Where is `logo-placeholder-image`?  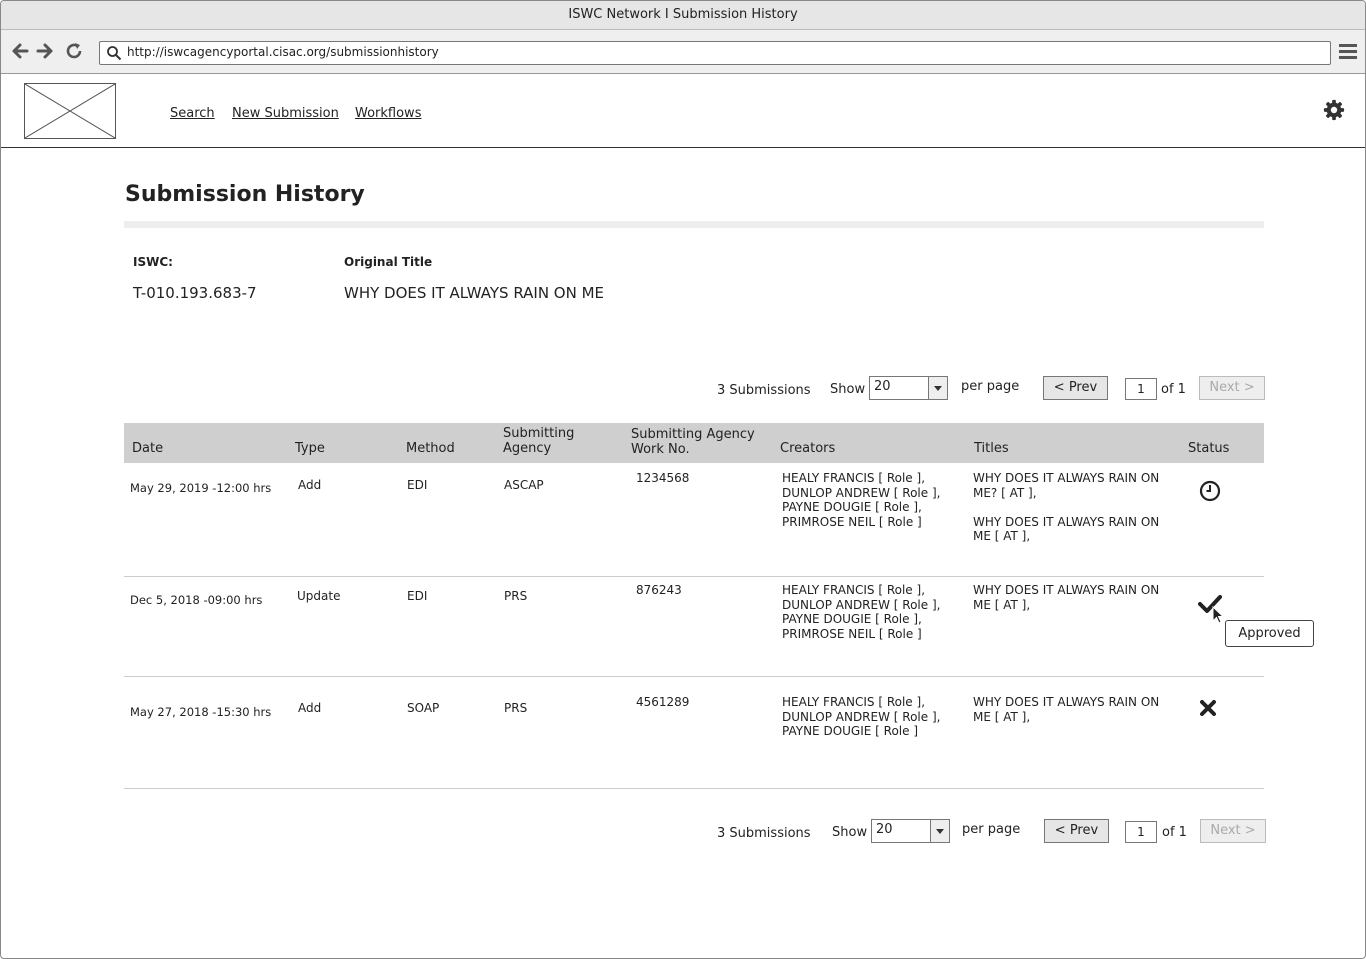
logo-placeholder-image is located at coordinates (70, 111).